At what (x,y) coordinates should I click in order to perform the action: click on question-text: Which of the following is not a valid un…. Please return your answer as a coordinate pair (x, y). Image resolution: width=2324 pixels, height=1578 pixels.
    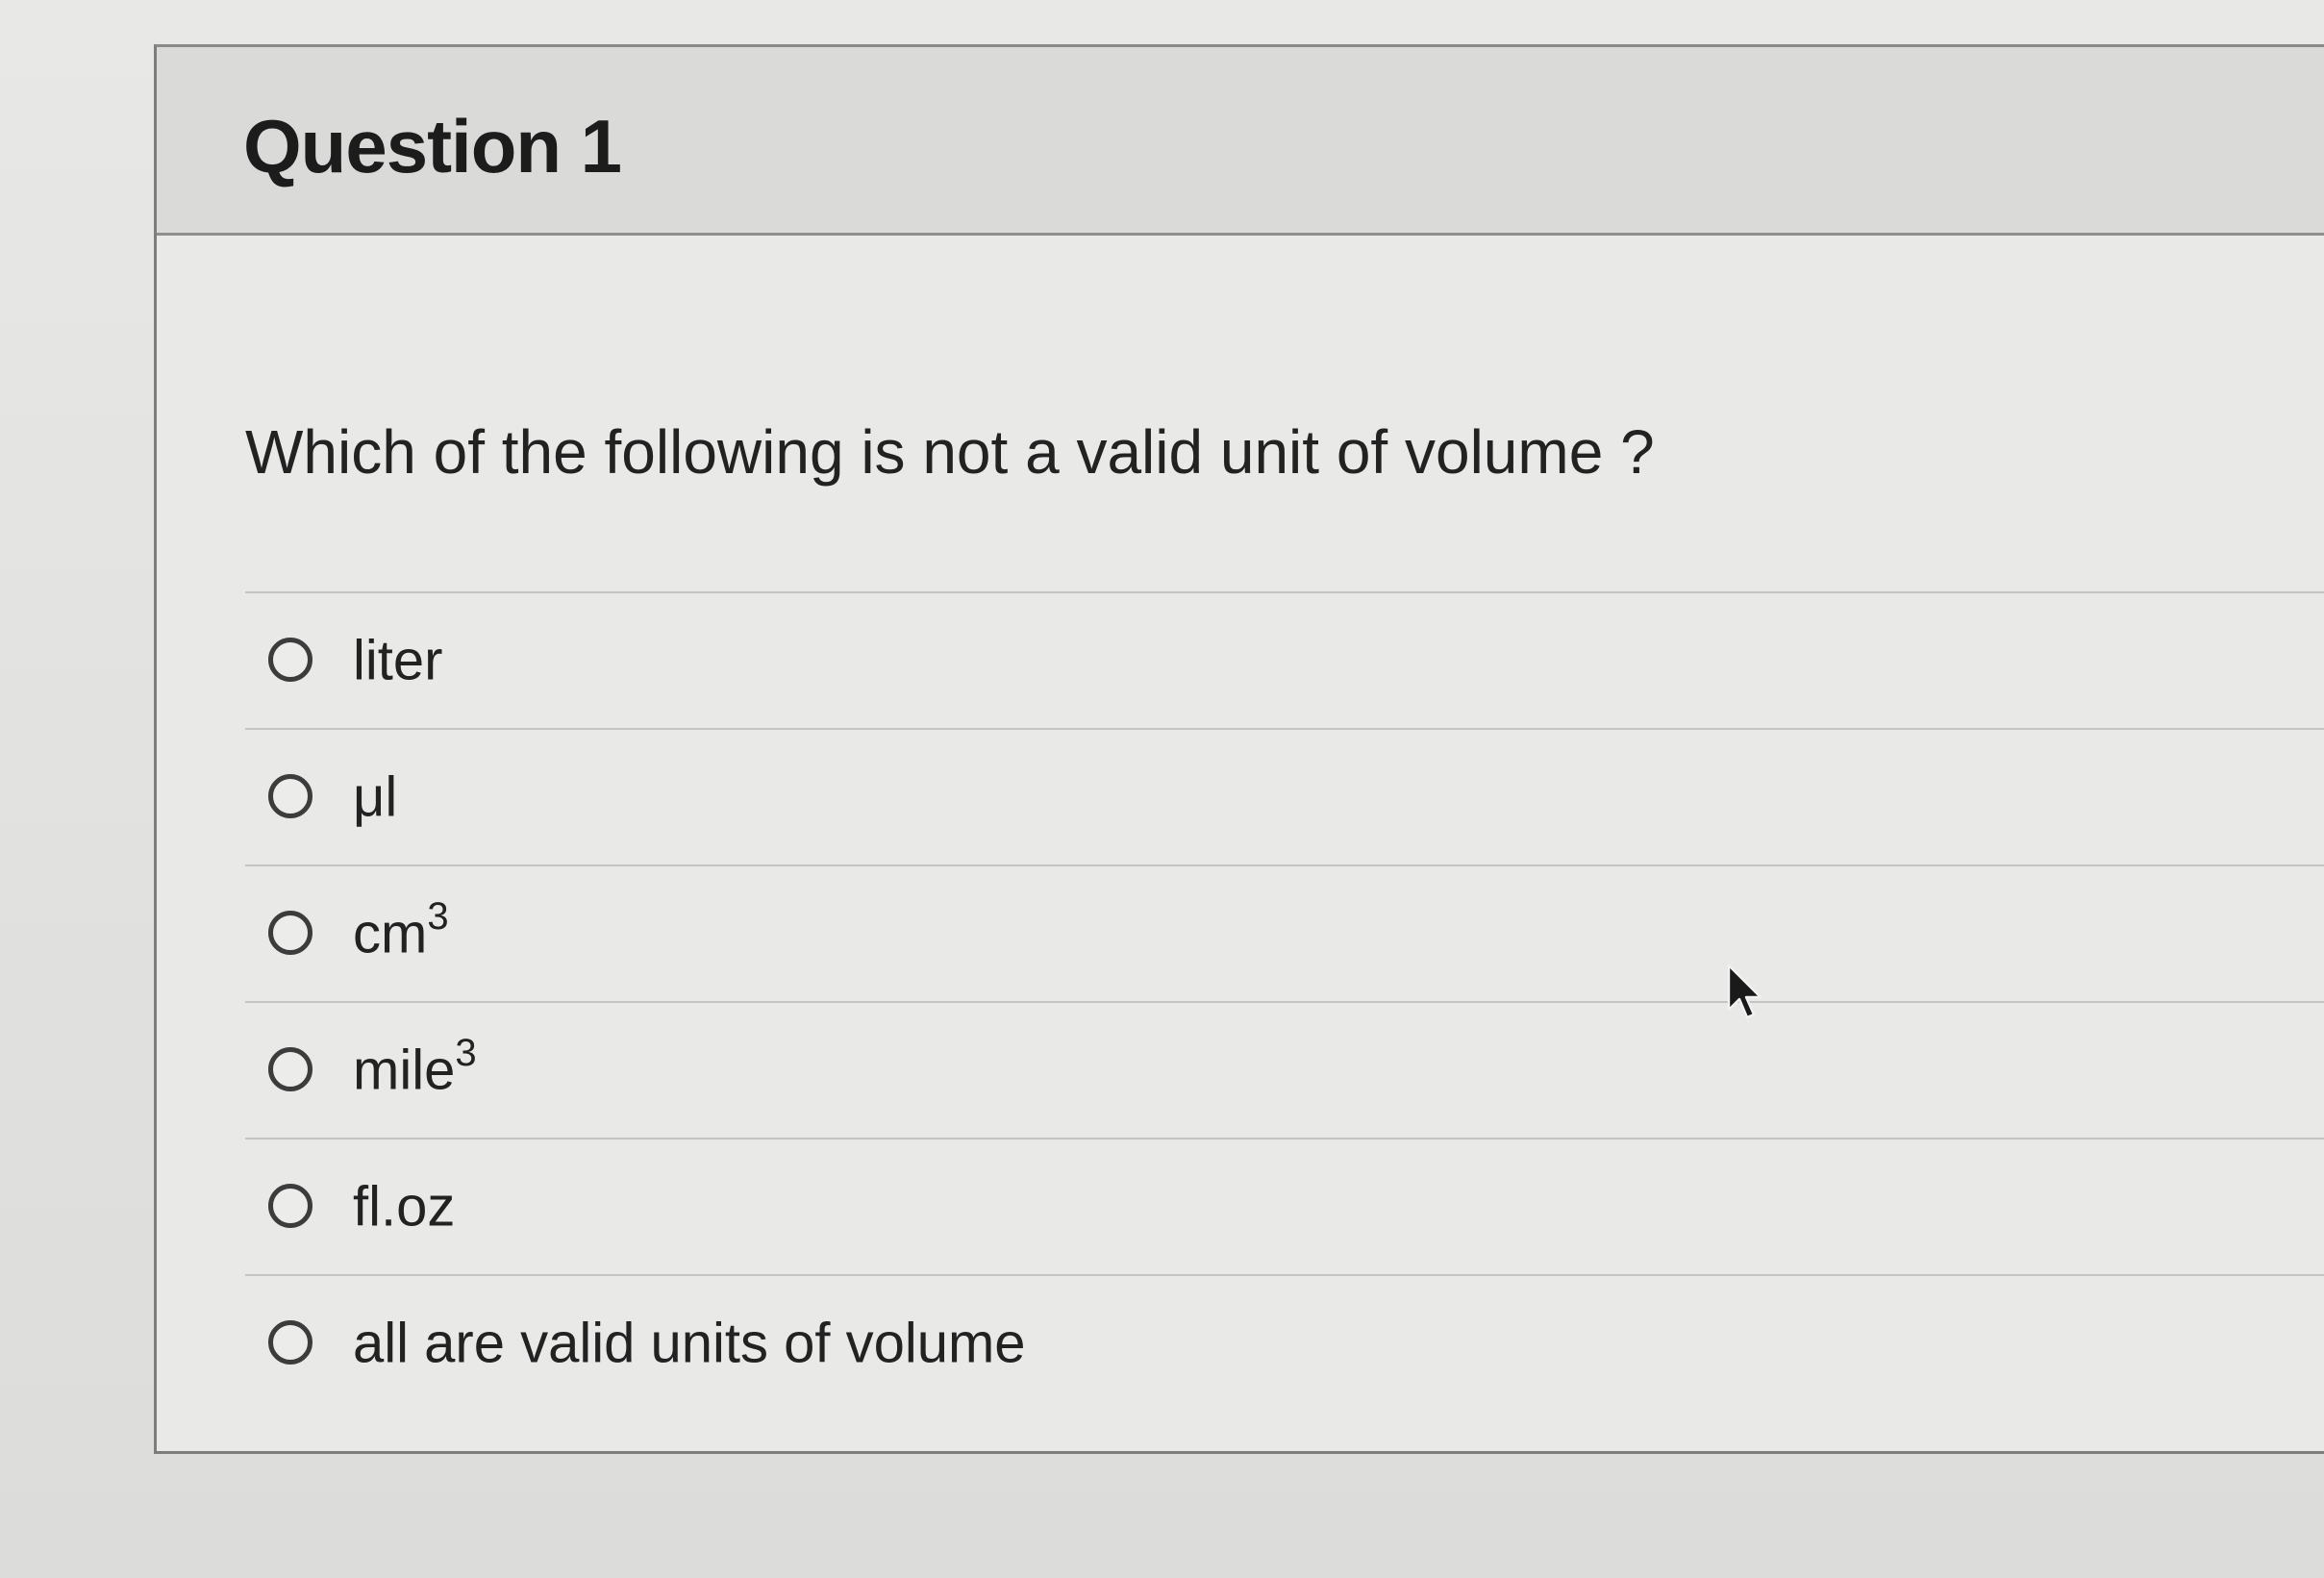
    Looking at the image, I should click on (950, 452).